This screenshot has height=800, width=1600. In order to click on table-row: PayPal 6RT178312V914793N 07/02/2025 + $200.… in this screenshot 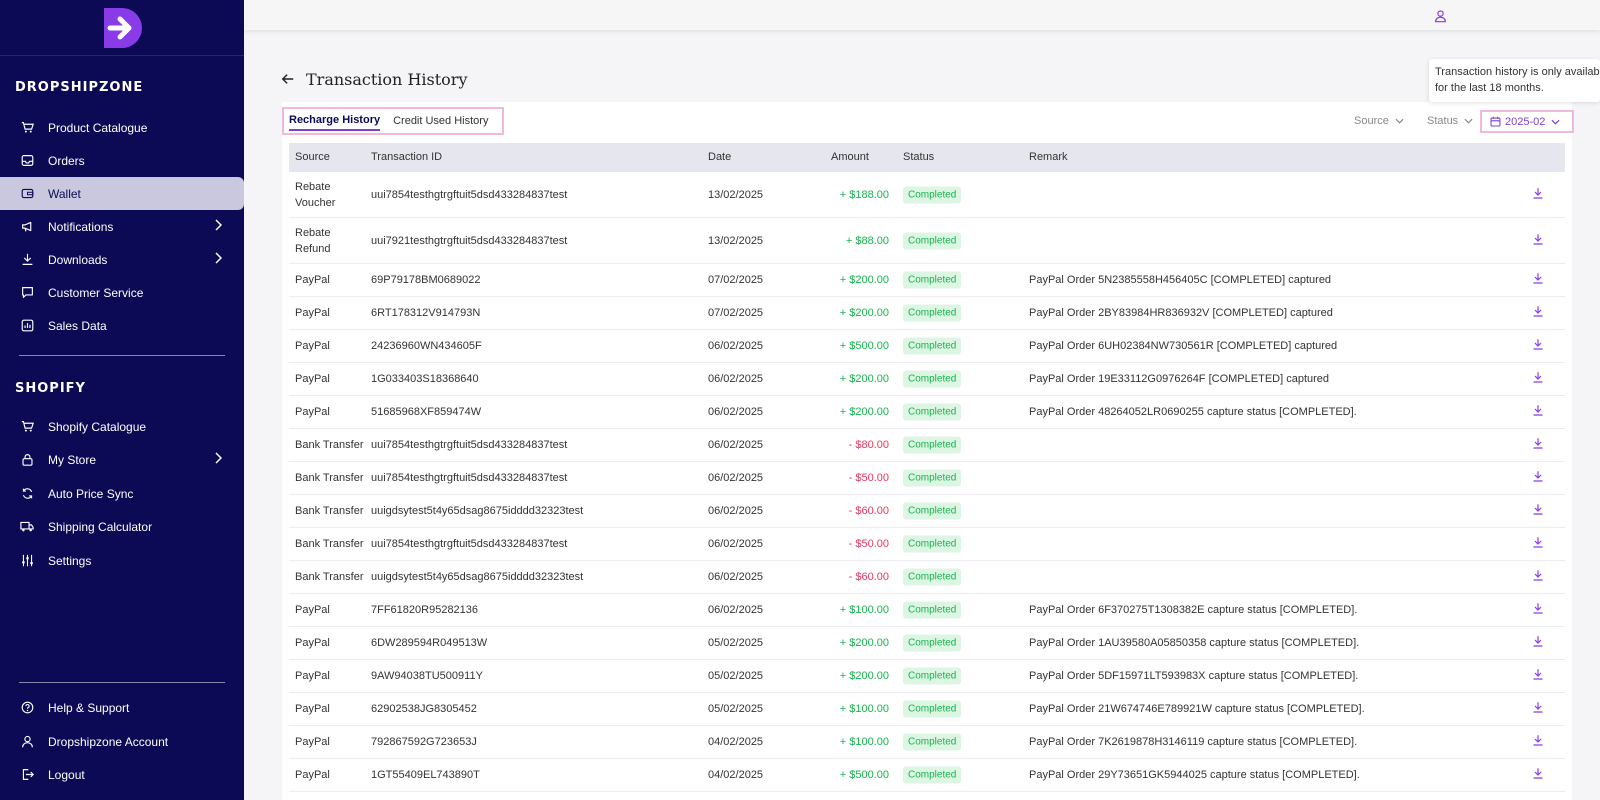, I will do `click(927, 313)`.